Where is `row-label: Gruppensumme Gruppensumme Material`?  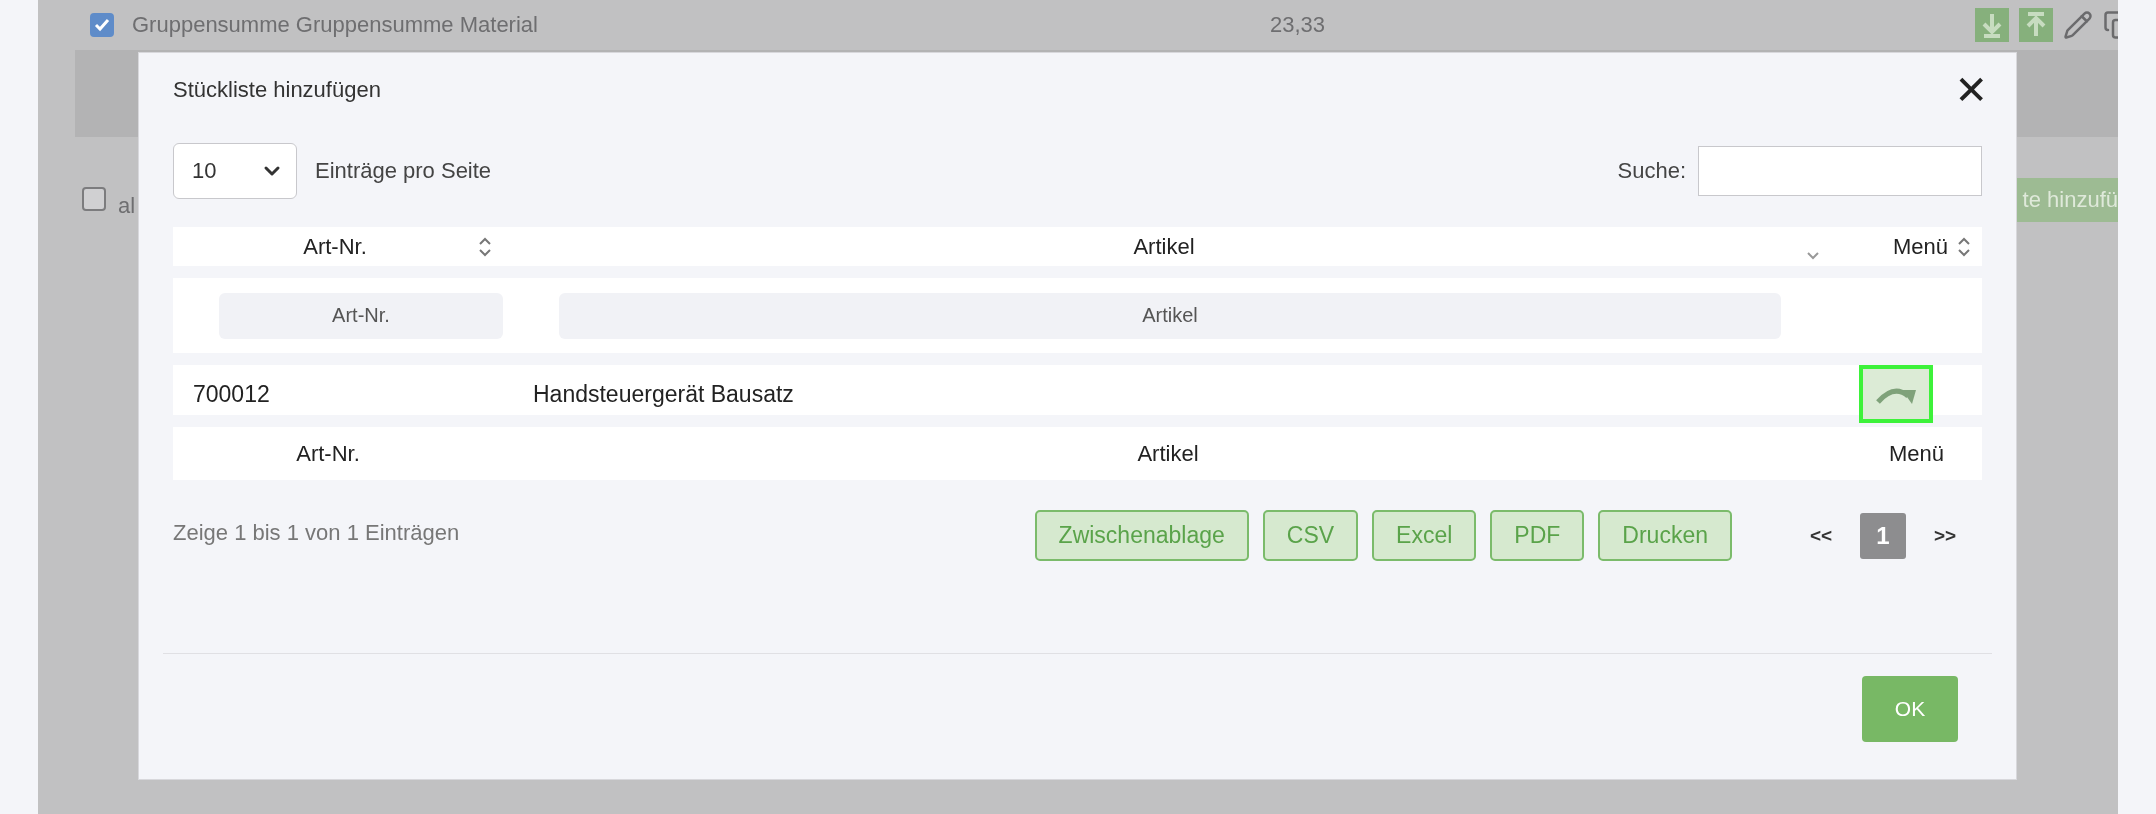
row-label: Gruppensumme Gruppensumme Material is located at coordinates (335, 25).